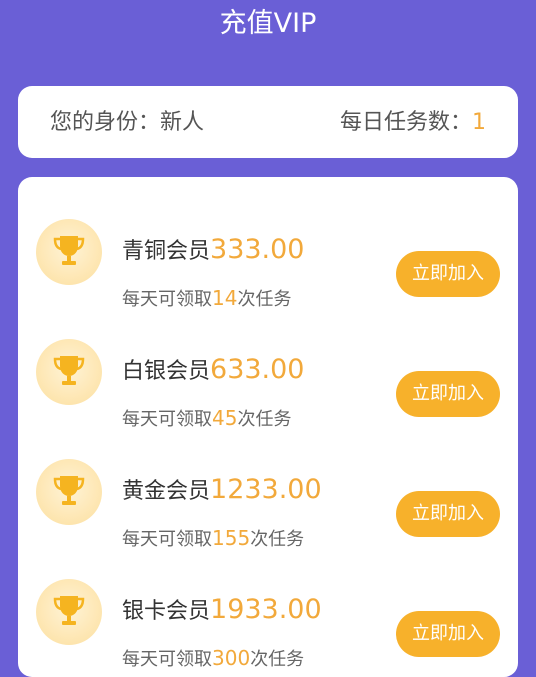  What do you see at coordinates (207, 418) in the screenshot?
I see `plan-description: 每天可领取45次任务` at bounding box center [207, 418].